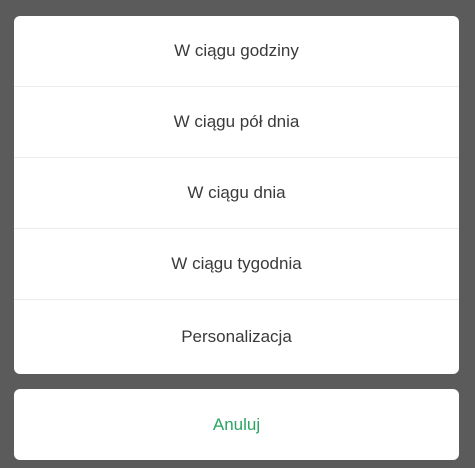 The height and width of the screenshot is (468, 475). I want to click on option-within-hour: W ciągu godziny, so click(236, 51).